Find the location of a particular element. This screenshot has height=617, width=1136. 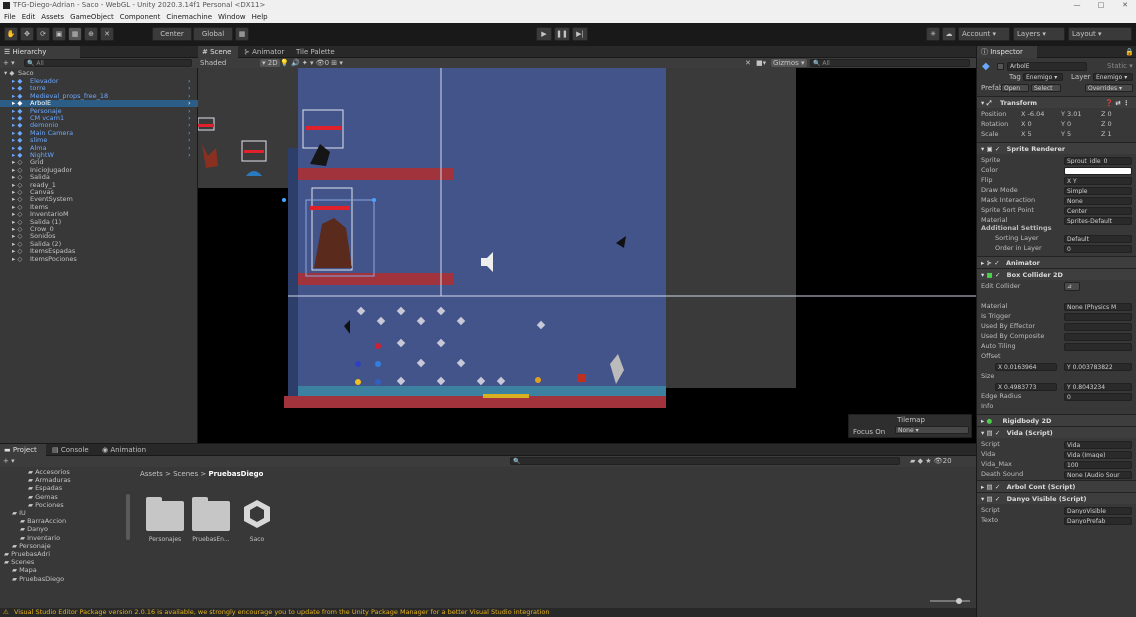

vida-field-value: Vida (Image) is located at coordinates (1098, 455).